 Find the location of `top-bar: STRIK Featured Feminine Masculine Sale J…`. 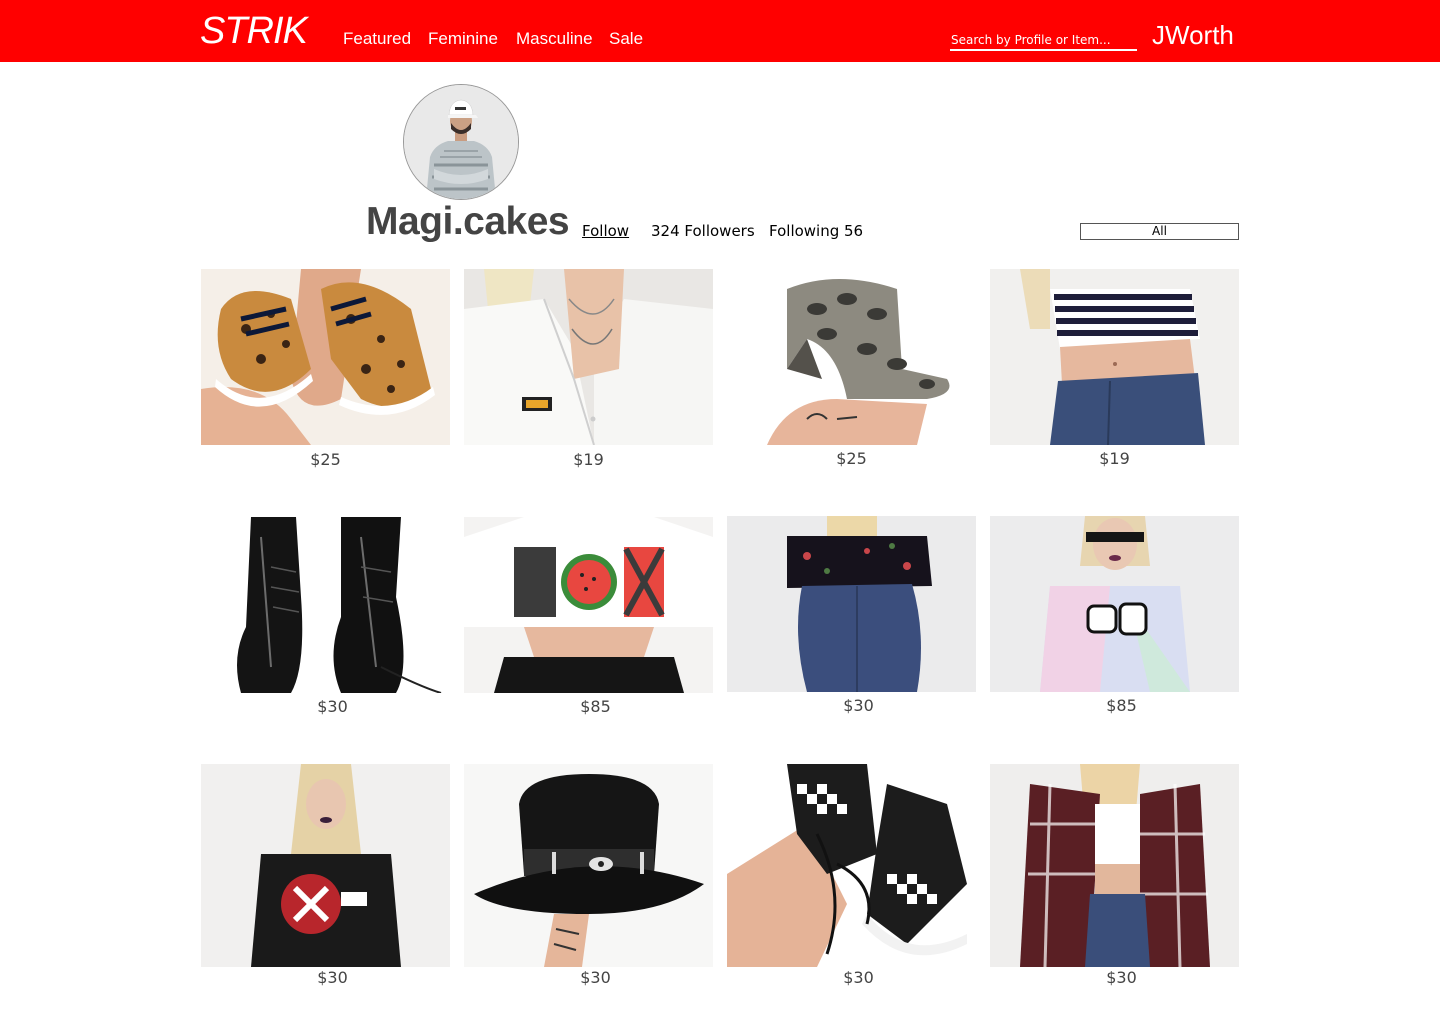

top-bar: STRIK Featured Feminine Masculine Sale J… is located at coordinates (720, 31).